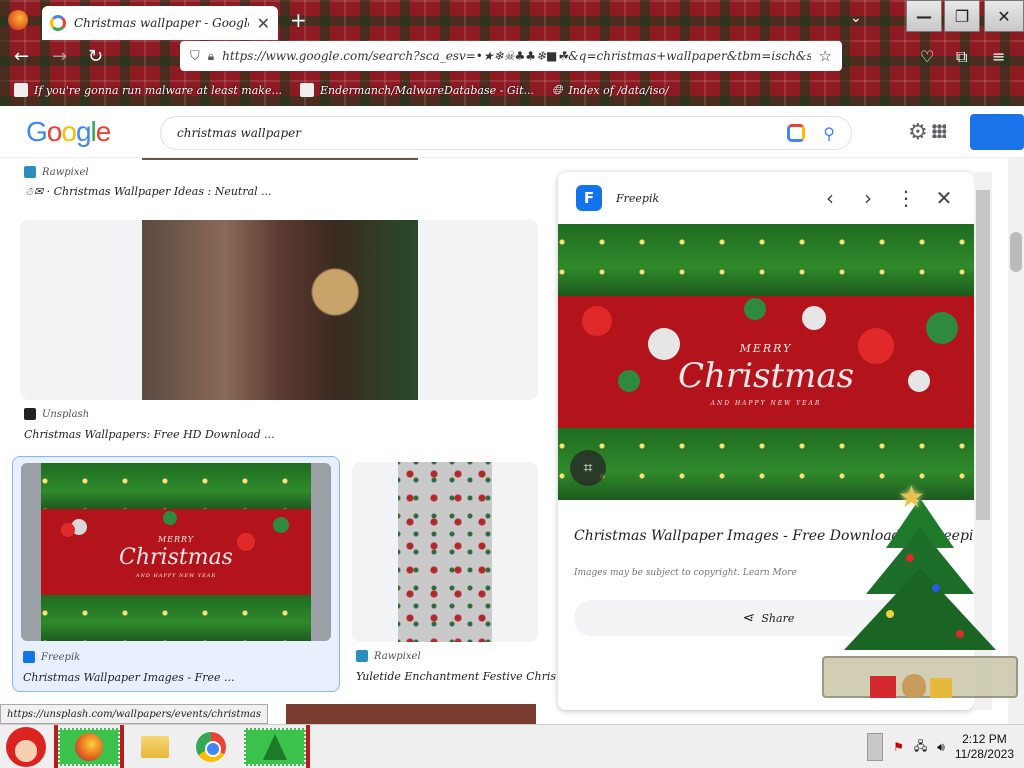  What do you see at coordinates (18, 20) in the screenshot?
I see `firefox-menu-icon` at bounding box center [18, 20].